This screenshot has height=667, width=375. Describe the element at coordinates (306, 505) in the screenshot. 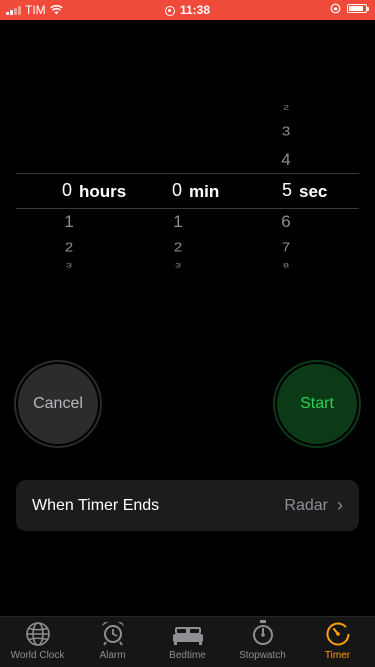

I see `sound-value: Radar` at that location.